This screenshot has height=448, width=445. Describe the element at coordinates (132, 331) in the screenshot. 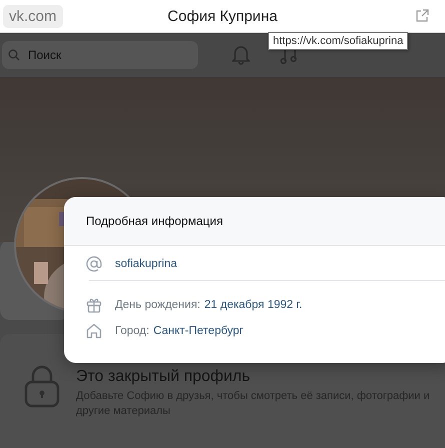

I see `info-label: Город:` at that location.